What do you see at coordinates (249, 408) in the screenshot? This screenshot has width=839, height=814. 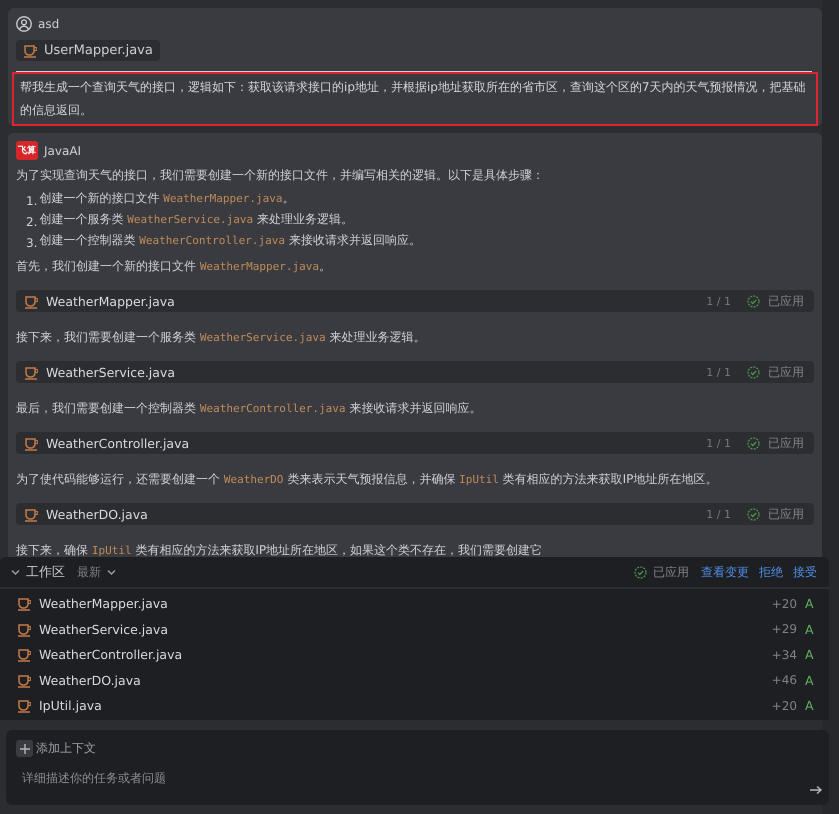 I see `paragraph: 最后，我们需要创建一个控制器类 WeatherController.java 来接收请求并返回响应。` at bounding box center [249, 408].